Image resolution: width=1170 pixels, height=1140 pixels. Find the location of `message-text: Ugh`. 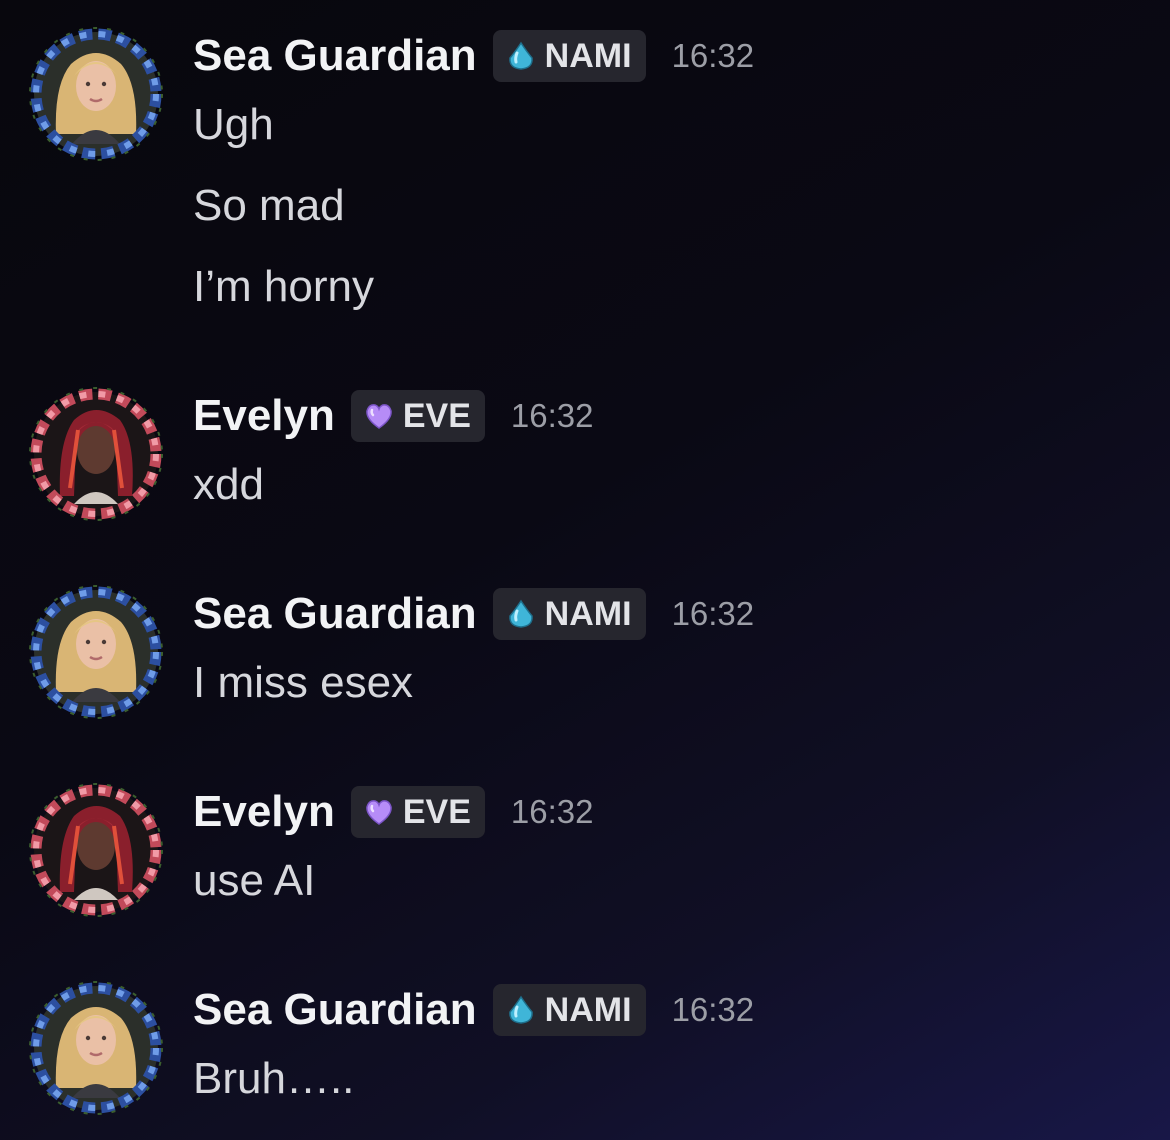

message-text: Ugh is located at coordinates (233, 124).